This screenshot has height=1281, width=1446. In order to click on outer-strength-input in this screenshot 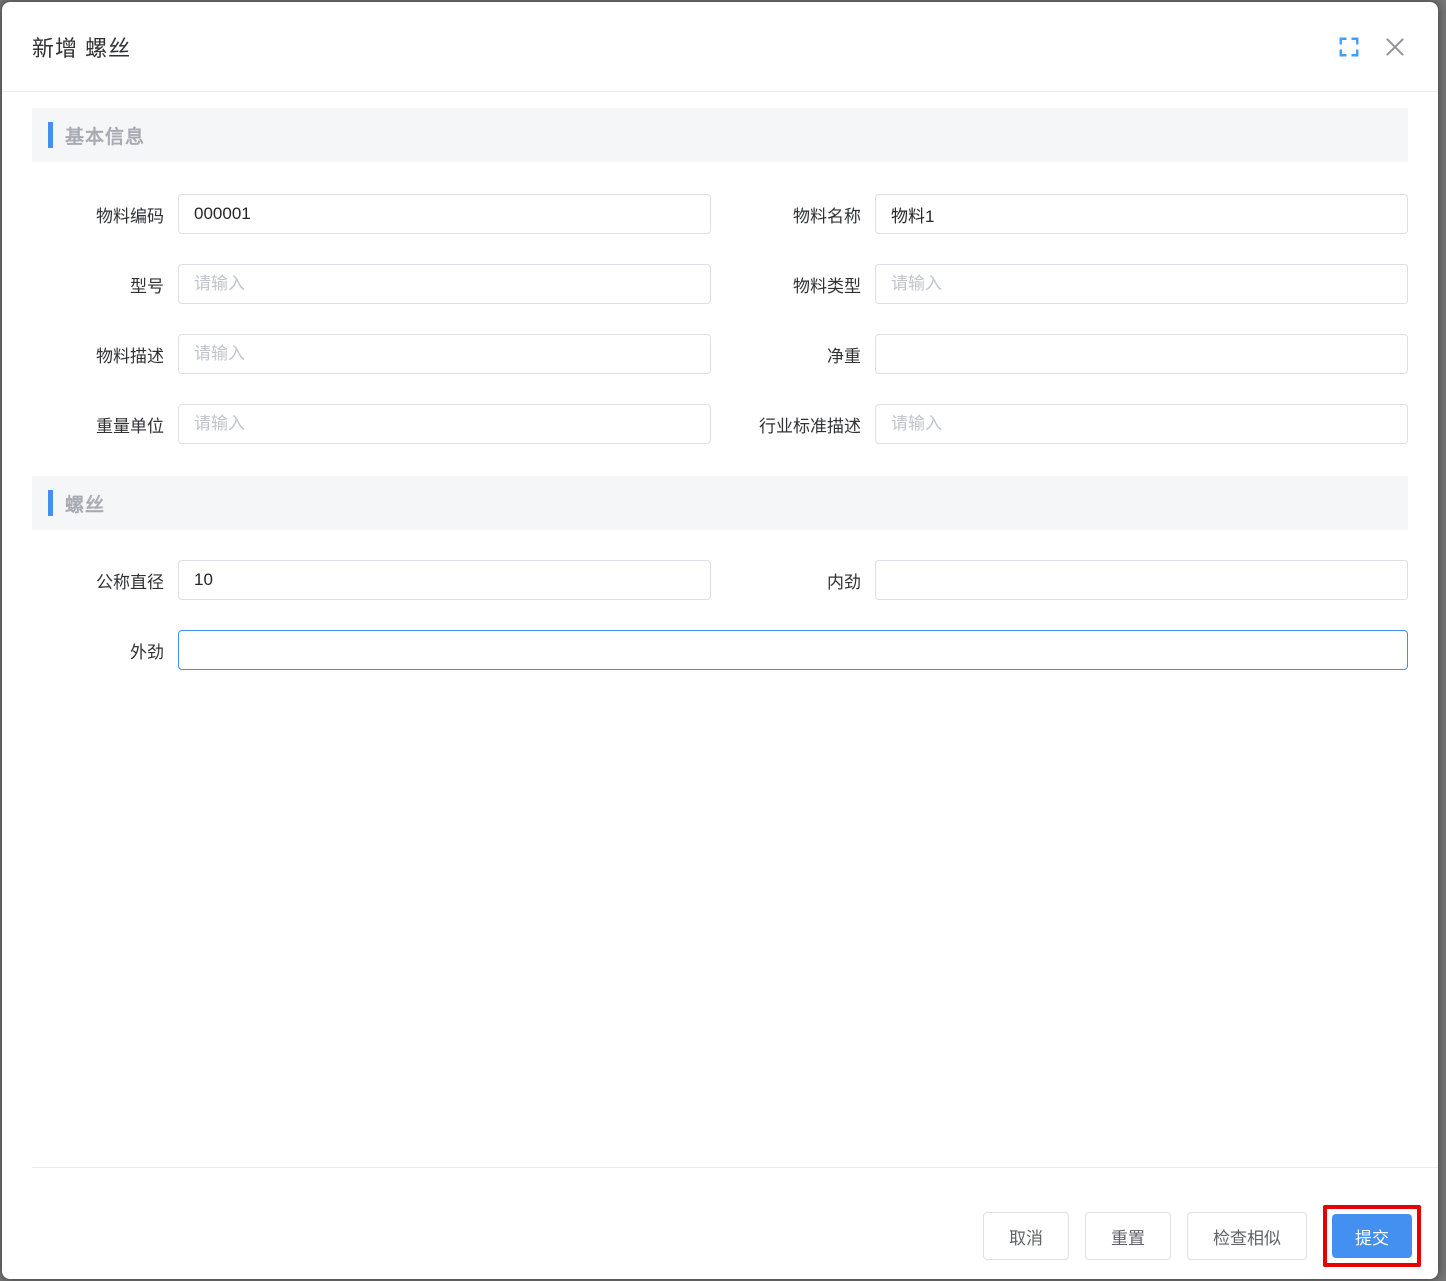, I will do `click(793, 650)`.